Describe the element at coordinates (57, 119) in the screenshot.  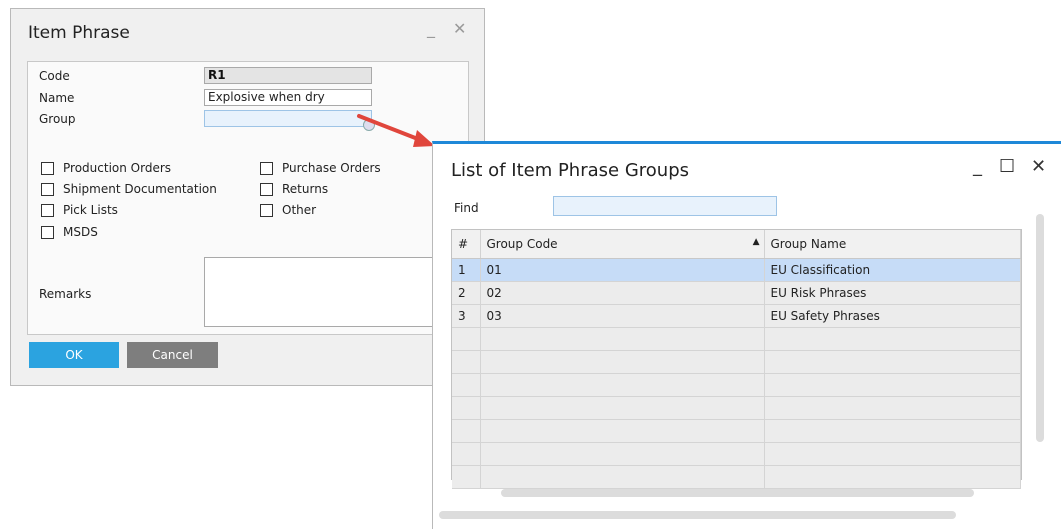
I see `group-label: Group` at that location.